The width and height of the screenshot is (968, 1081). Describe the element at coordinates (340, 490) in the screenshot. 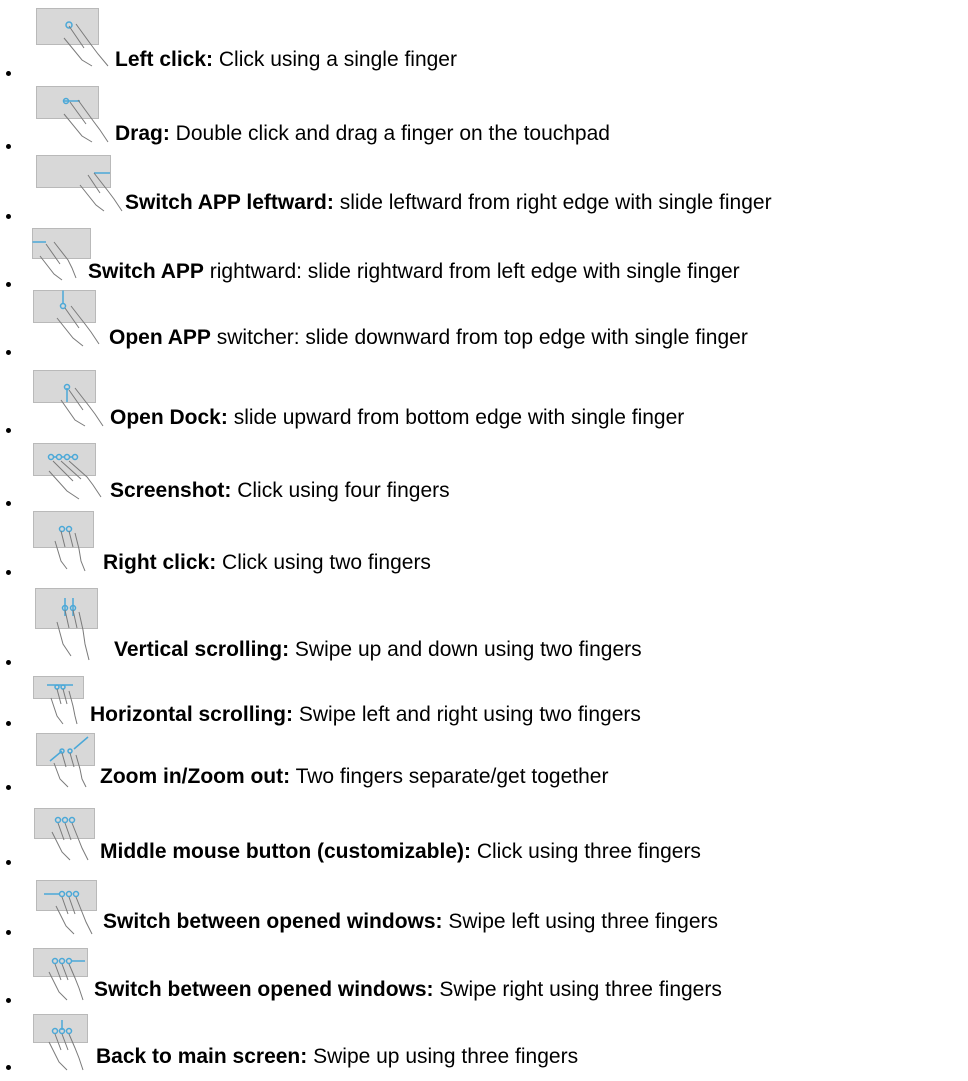

I see `item-description: Click using four fingers` at that location.